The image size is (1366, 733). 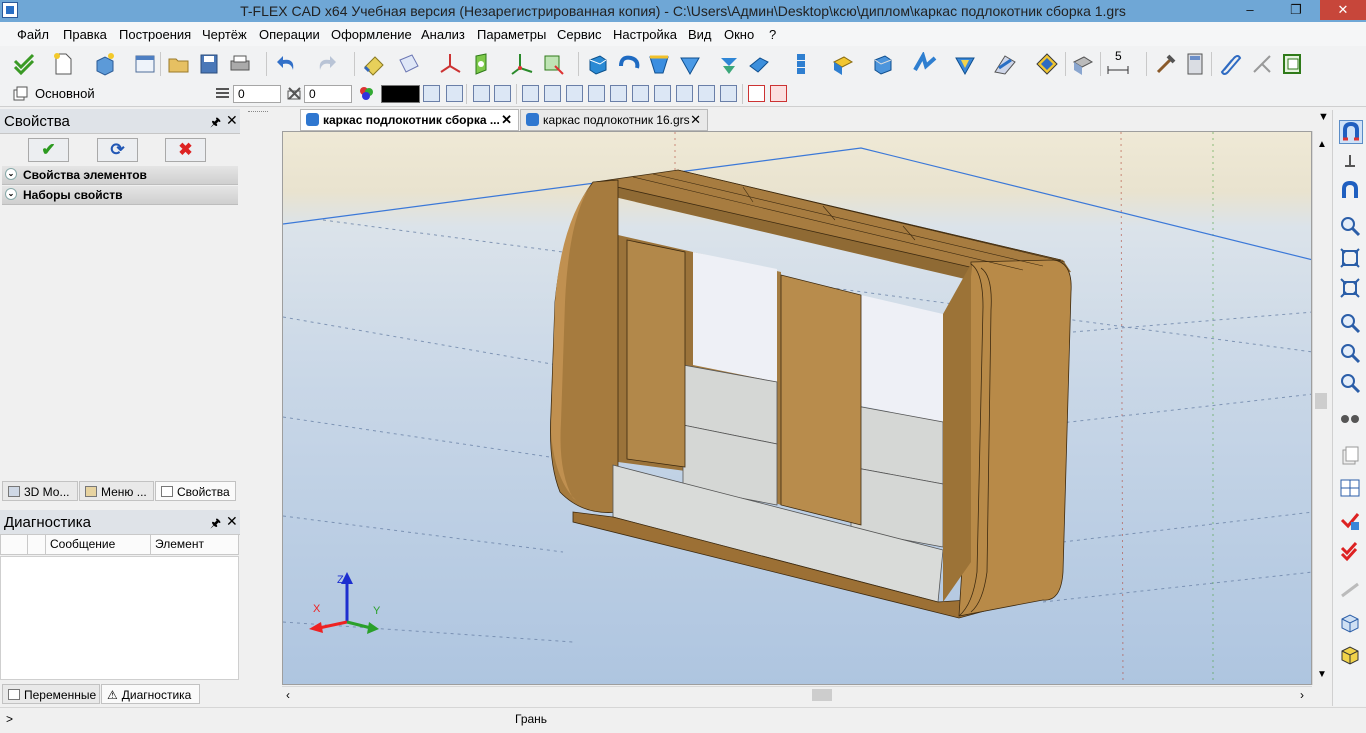 I want to click on filter-nodes-icon, so click(x=552, y=93).